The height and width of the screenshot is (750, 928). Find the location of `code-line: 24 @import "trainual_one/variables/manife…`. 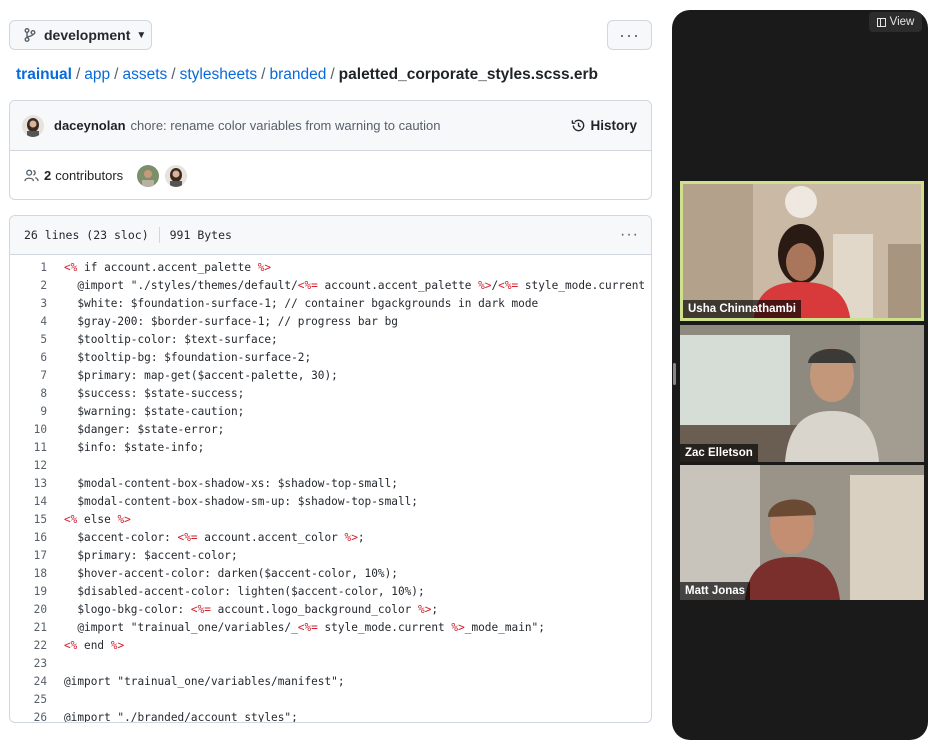

code-line: 24 @import "trainual_one/variables/manife… is located at coordinates (330, 681).